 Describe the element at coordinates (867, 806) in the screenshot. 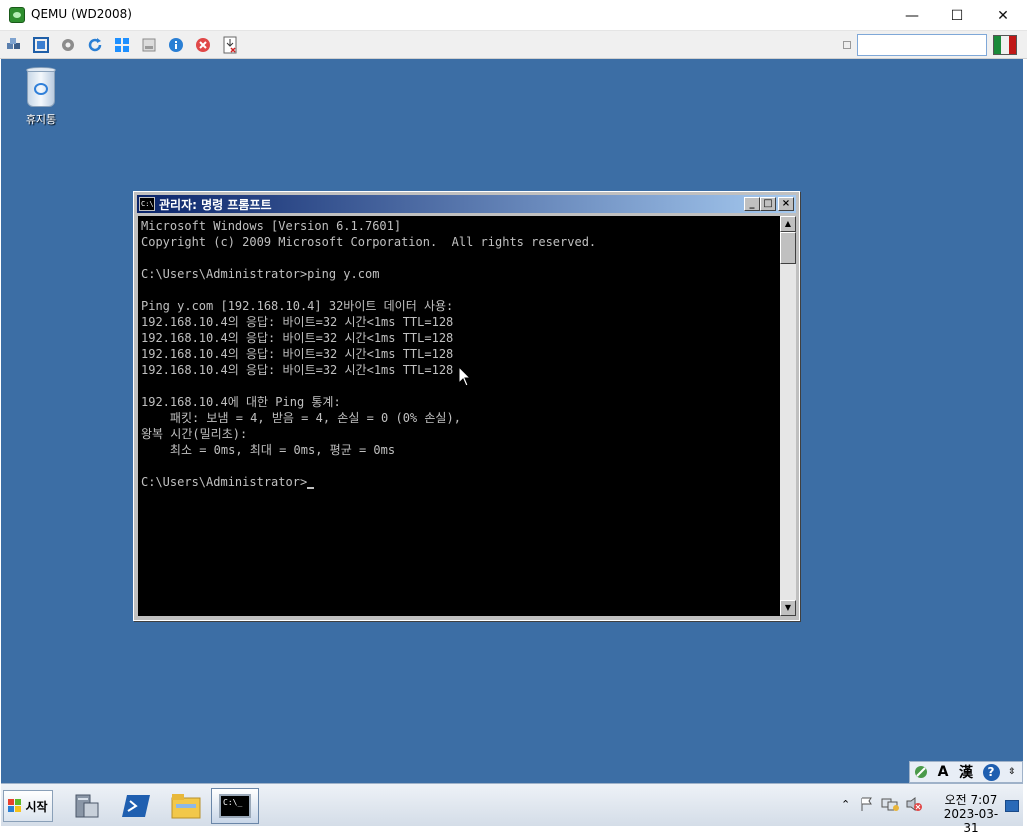

I see `action-center-flag-icon` at that location.